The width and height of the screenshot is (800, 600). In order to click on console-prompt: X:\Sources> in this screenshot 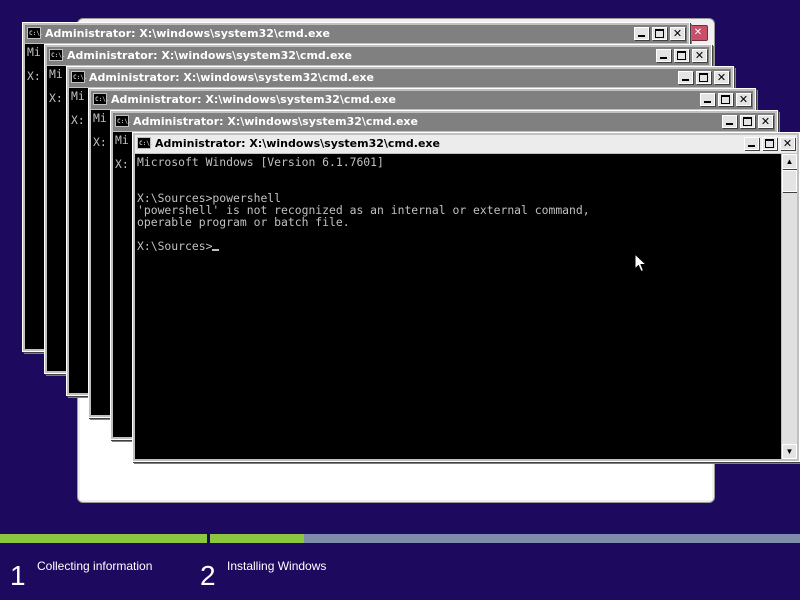, I will do `click(174, 246)`.